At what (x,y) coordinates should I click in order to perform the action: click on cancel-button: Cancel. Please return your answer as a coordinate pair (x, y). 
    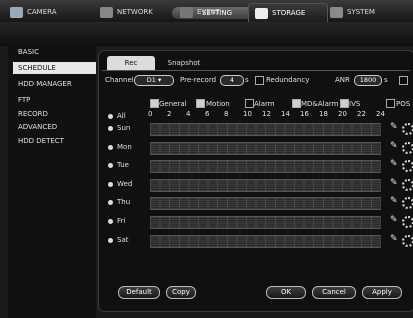
    Looking at the image, I should click on (334, 292).